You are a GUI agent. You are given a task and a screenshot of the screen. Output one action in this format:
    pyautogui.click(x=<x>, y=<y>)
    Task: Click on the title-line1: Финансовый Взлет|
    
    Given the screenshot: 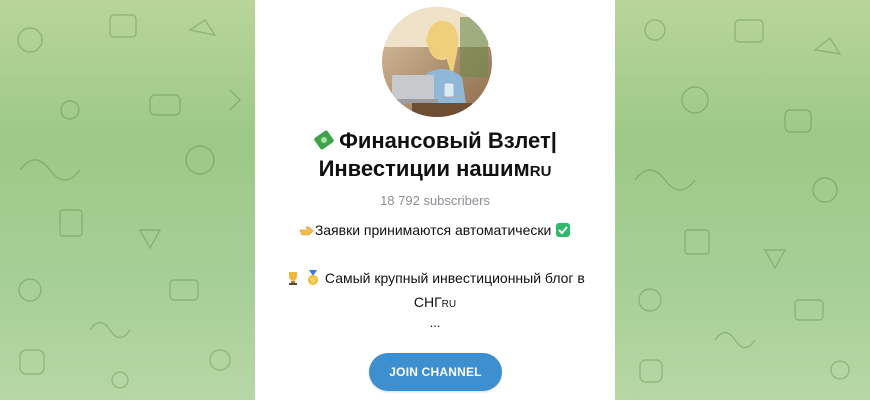 What is the action you would take?
    pyautogui.click(x=448, y=140)
    